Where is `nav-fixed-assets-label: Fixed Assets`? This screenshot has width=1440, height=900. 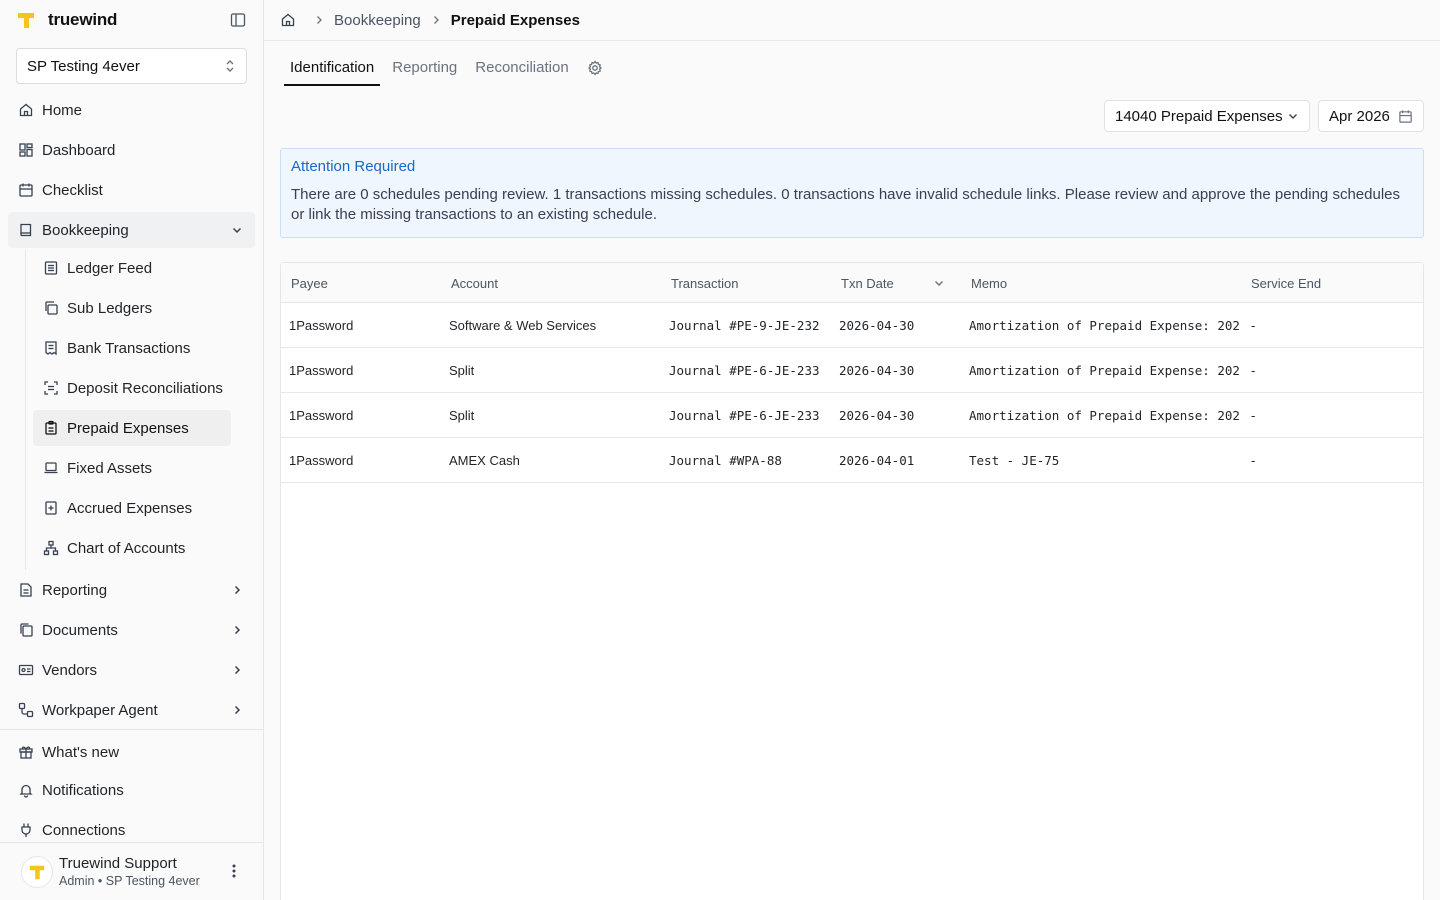
nav-fixed-assets-label: Fixed Assets is located at coordinates (110, 468).